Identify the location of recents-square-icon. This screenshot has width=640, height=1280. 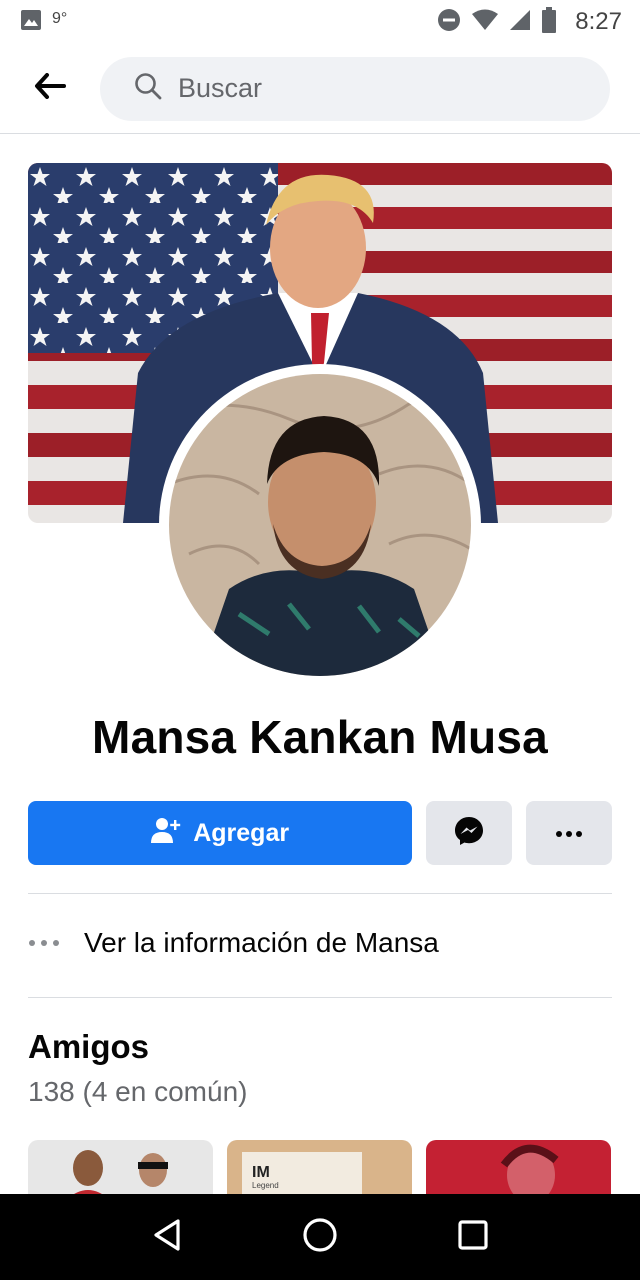
(473, 1237).